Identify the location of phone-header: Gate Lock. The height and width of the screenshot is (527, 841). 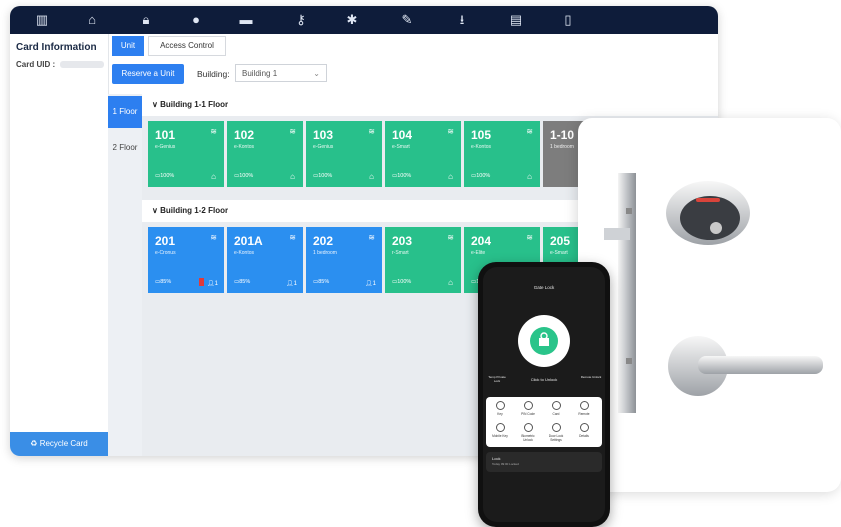
(544, 287).